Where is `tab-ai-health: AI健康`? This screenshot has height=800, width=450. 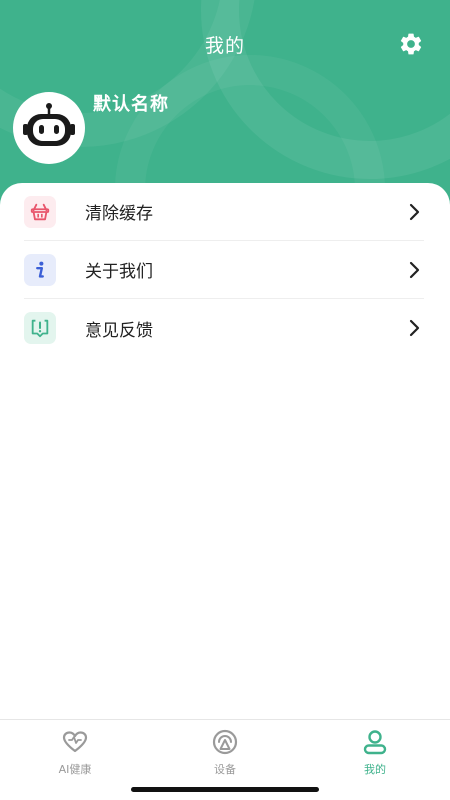 tab-ai-health: AI健康 is located at coordinates (75, 758).